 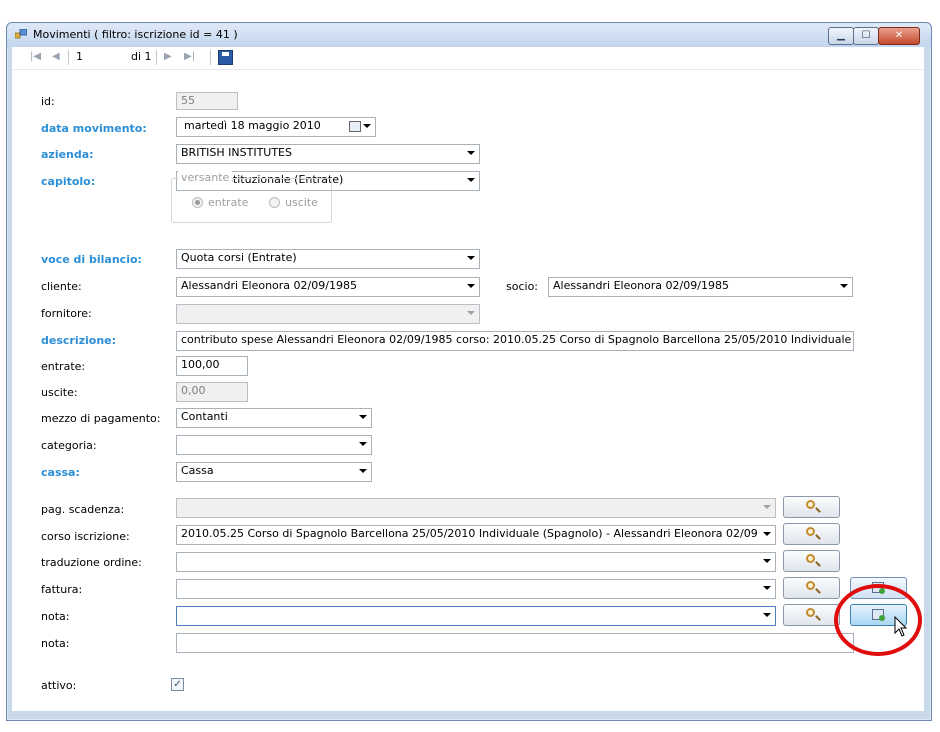 I want to click on versante-groupbox: versante entrate uscite, so click(x=251, y=197).